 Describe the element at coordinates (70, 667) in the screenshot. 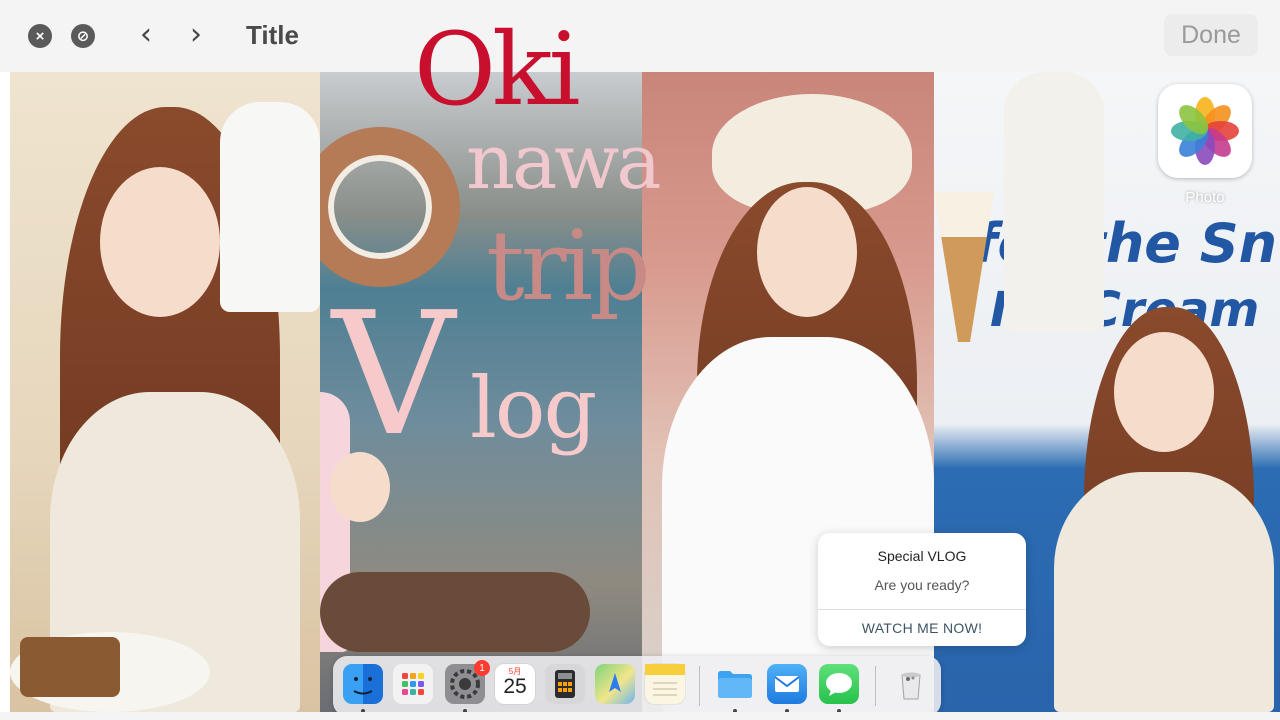

I see `french-toast-shape` at that location.